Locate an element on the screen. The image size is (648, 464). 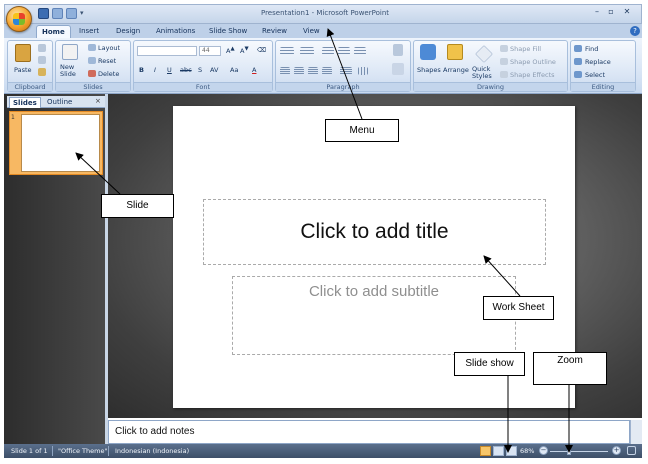
format-painter-icon is located at coordinates (42, 72).